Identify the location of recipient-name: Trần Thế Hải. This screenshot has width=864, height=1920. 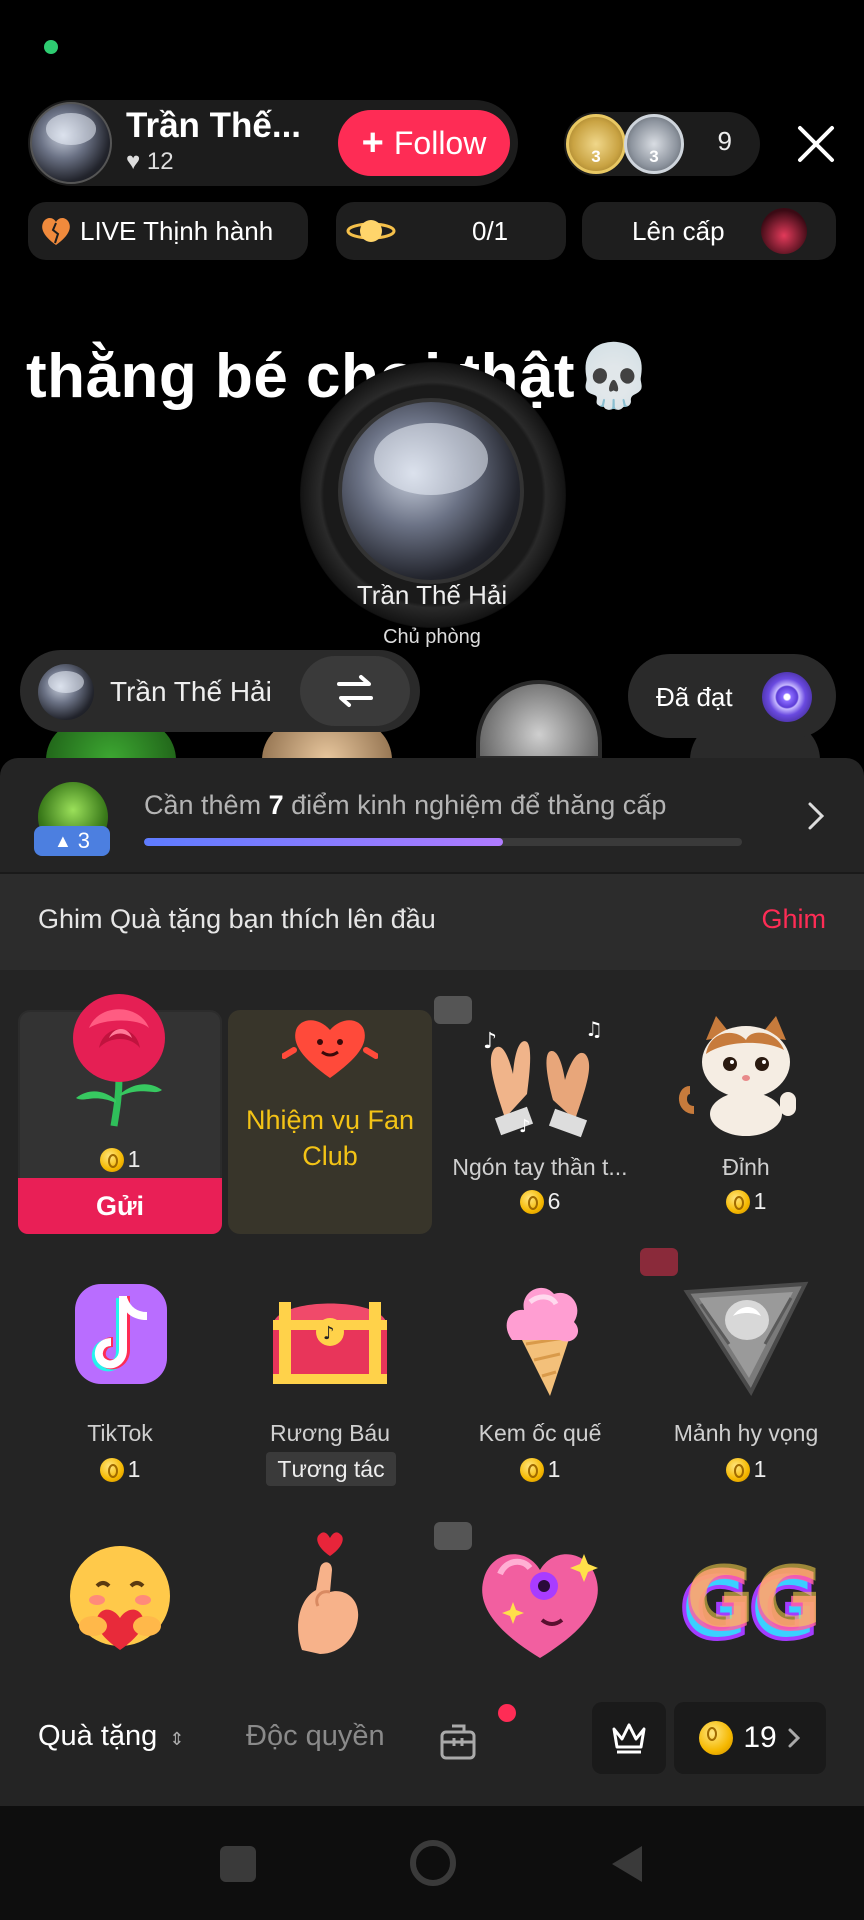
(191, 691).